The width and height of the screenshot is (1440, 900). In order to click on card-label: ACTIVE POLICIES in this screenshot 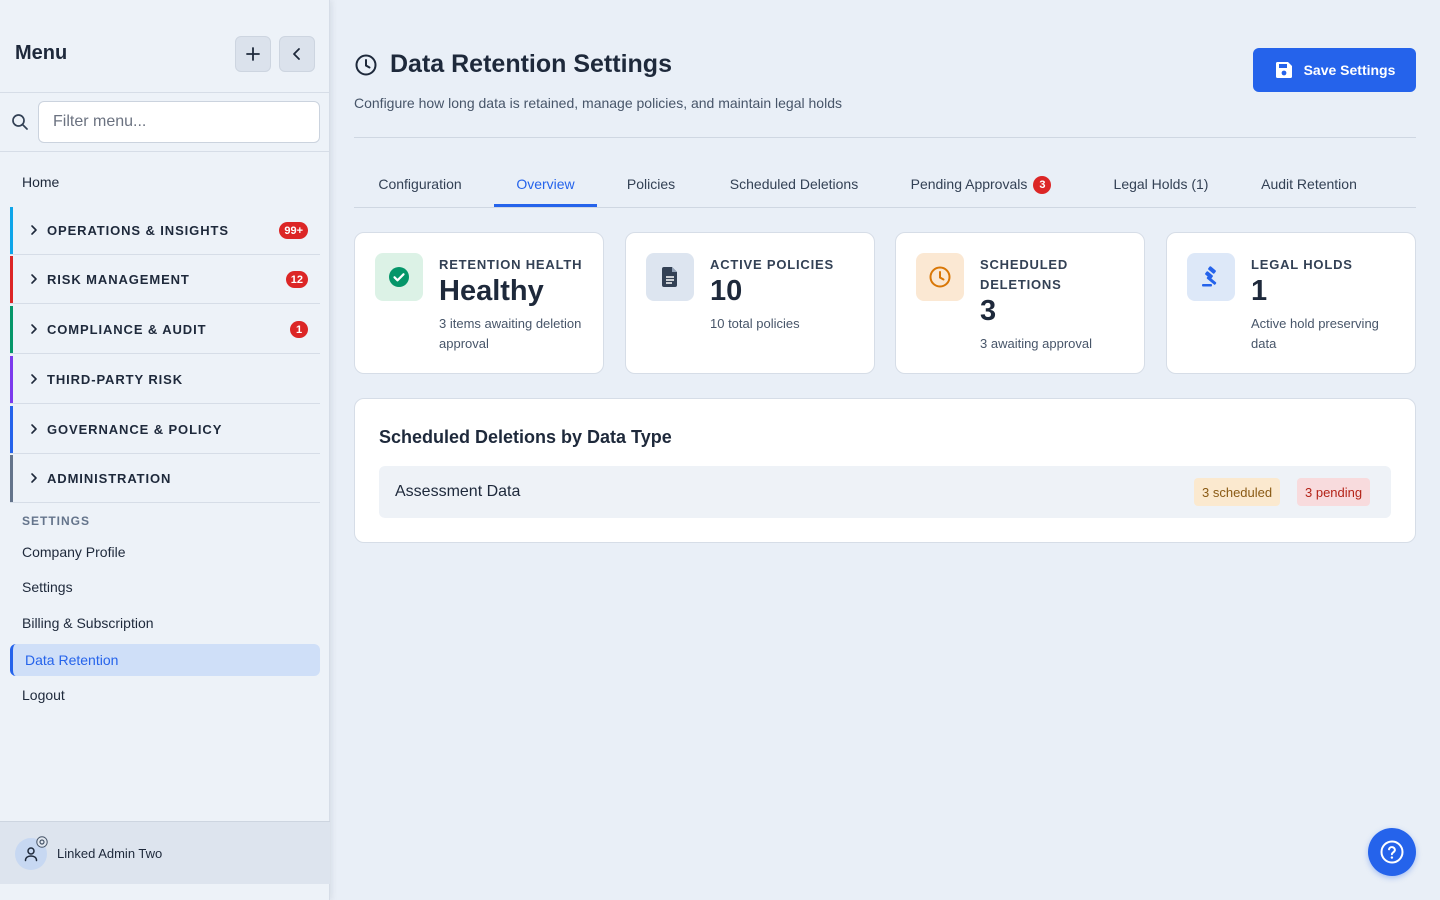, I will do `click(772, 264)`.